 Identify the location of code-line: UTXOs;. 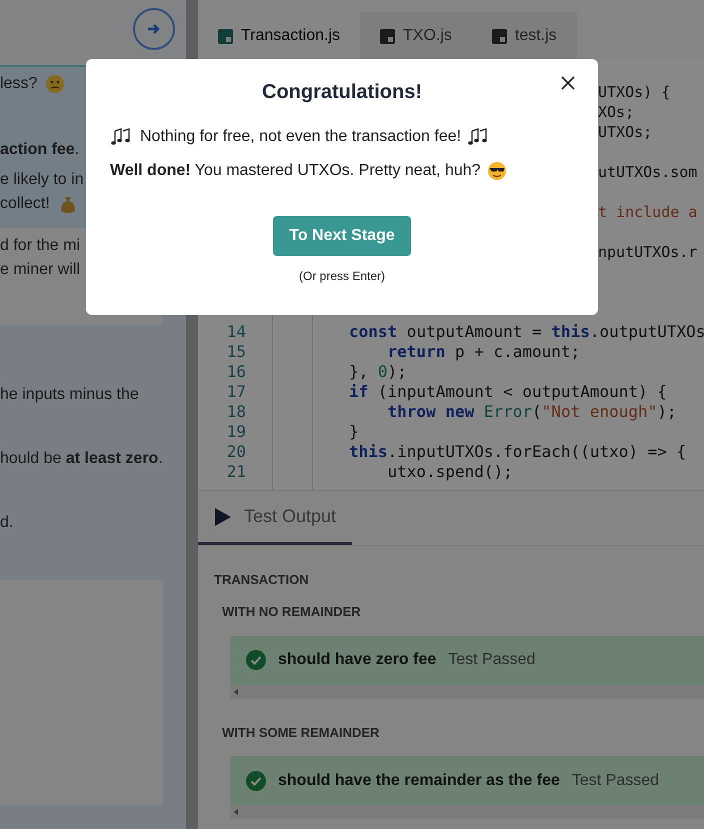
(625, 132).